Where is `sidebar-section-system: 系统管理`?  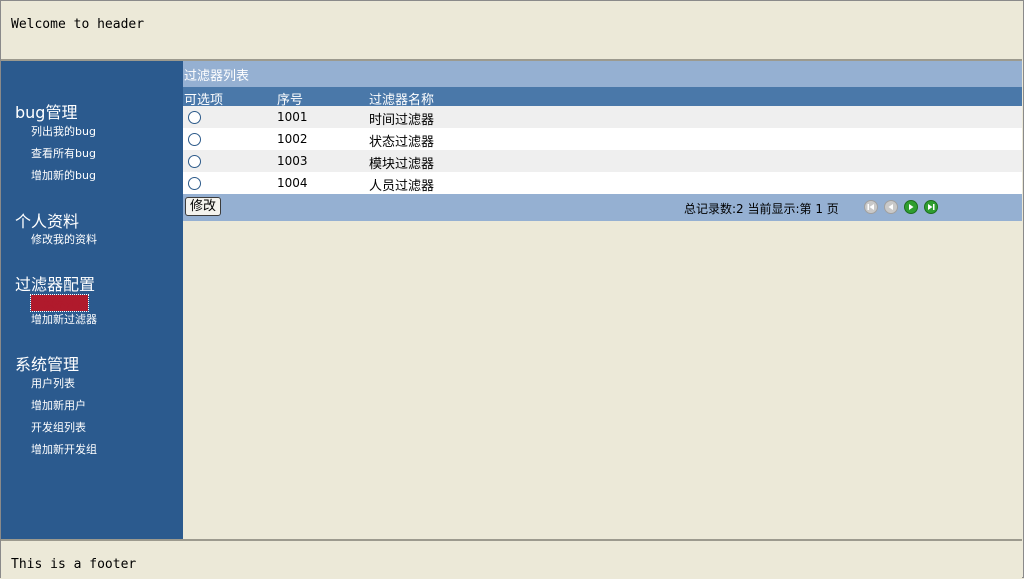
sidebar-section-system: 系统管理 is located at coordinates (47, 364).